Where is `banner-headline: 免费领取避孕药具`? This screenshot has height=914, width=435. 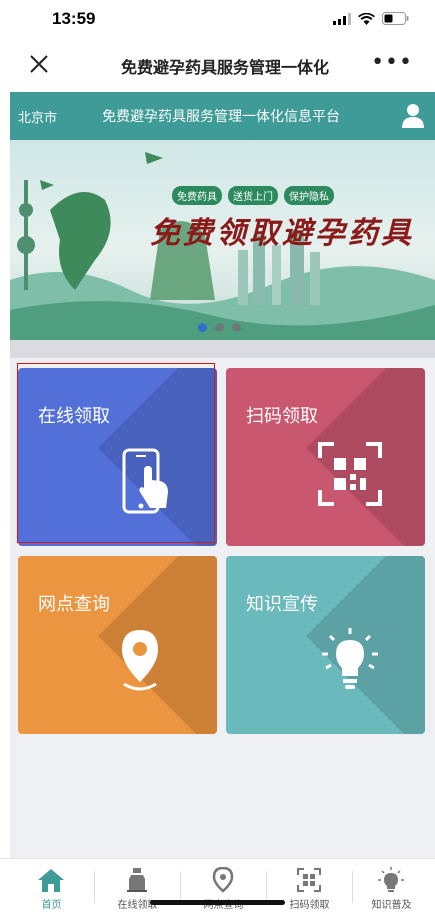
banner-headline: 免费领取避孕药具 is located at coordinates (282, 233).